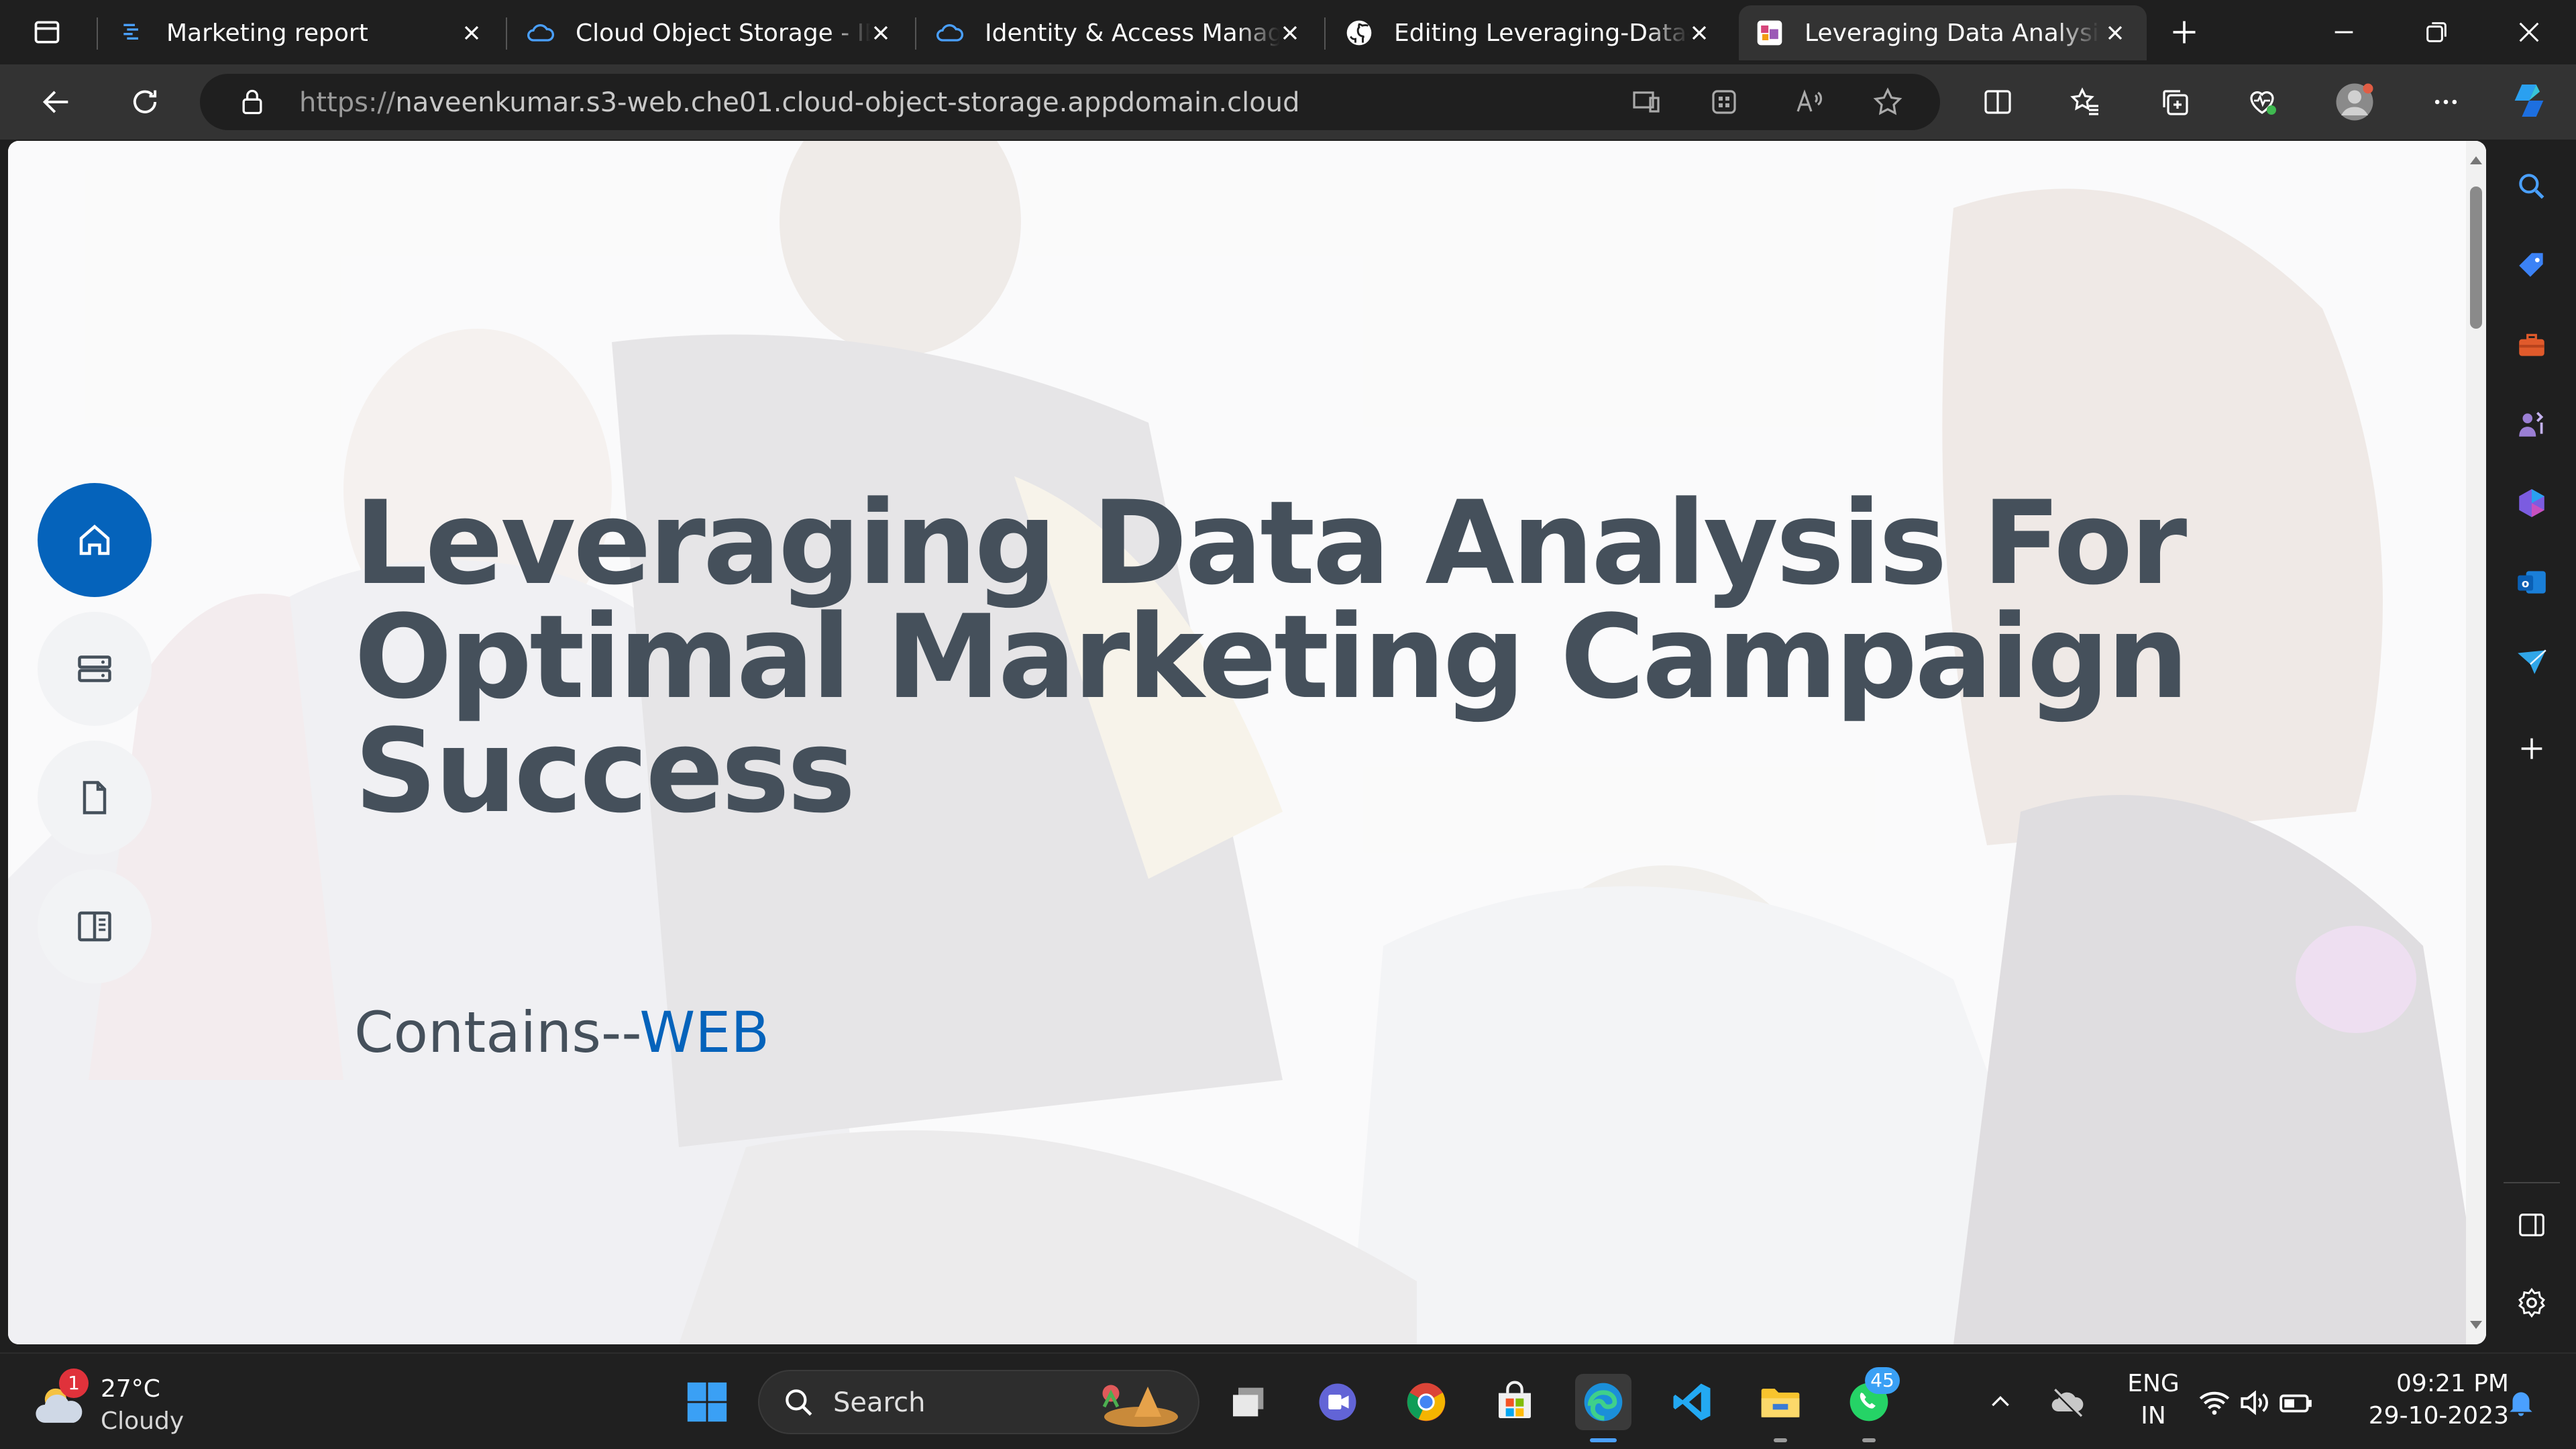  I want to click on notifications-button, so click(2521, 1402).